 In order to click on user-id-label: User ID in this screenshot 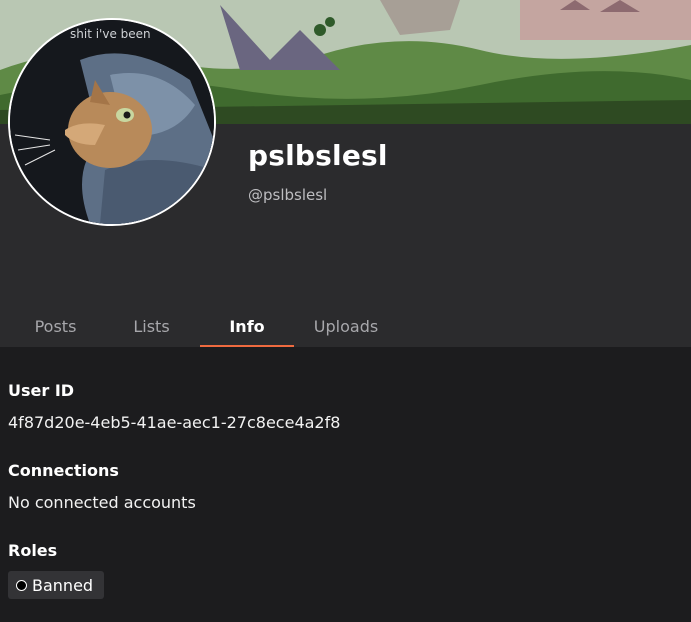, I will do `click(41, 390)`.